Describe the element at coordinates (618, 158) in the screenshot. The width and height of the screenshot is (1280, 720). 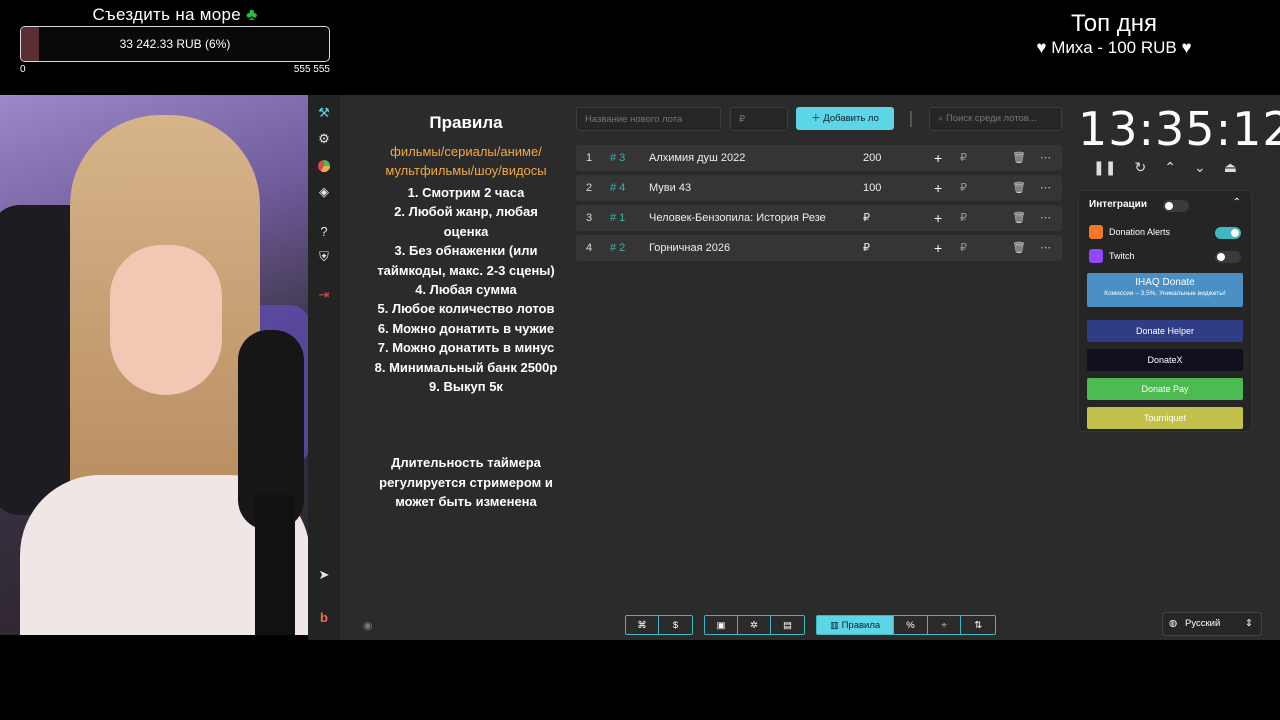
I see `lot-tag: # 3` at that location.